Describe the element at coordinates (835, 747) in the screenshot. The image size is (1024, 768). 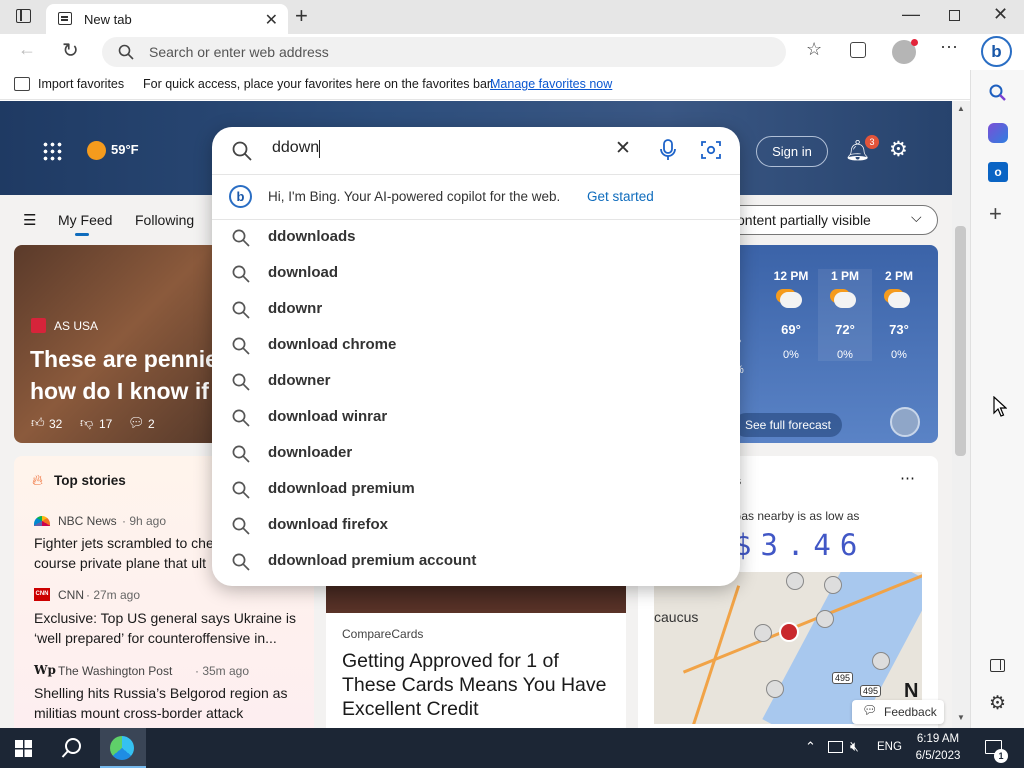
I see `network-icon` at that location.